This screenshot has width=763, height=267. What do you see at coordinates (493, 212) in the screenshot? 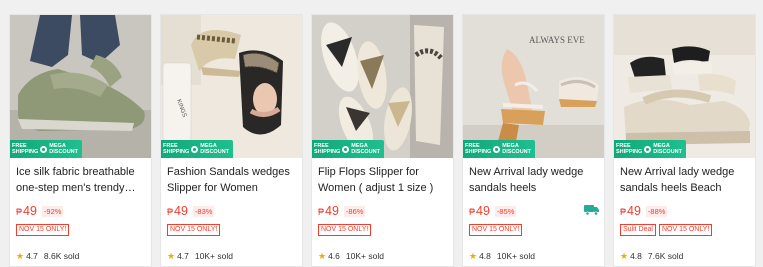
I see `price-row: ₱ 49 -85%` at bounding box center [493, 212].